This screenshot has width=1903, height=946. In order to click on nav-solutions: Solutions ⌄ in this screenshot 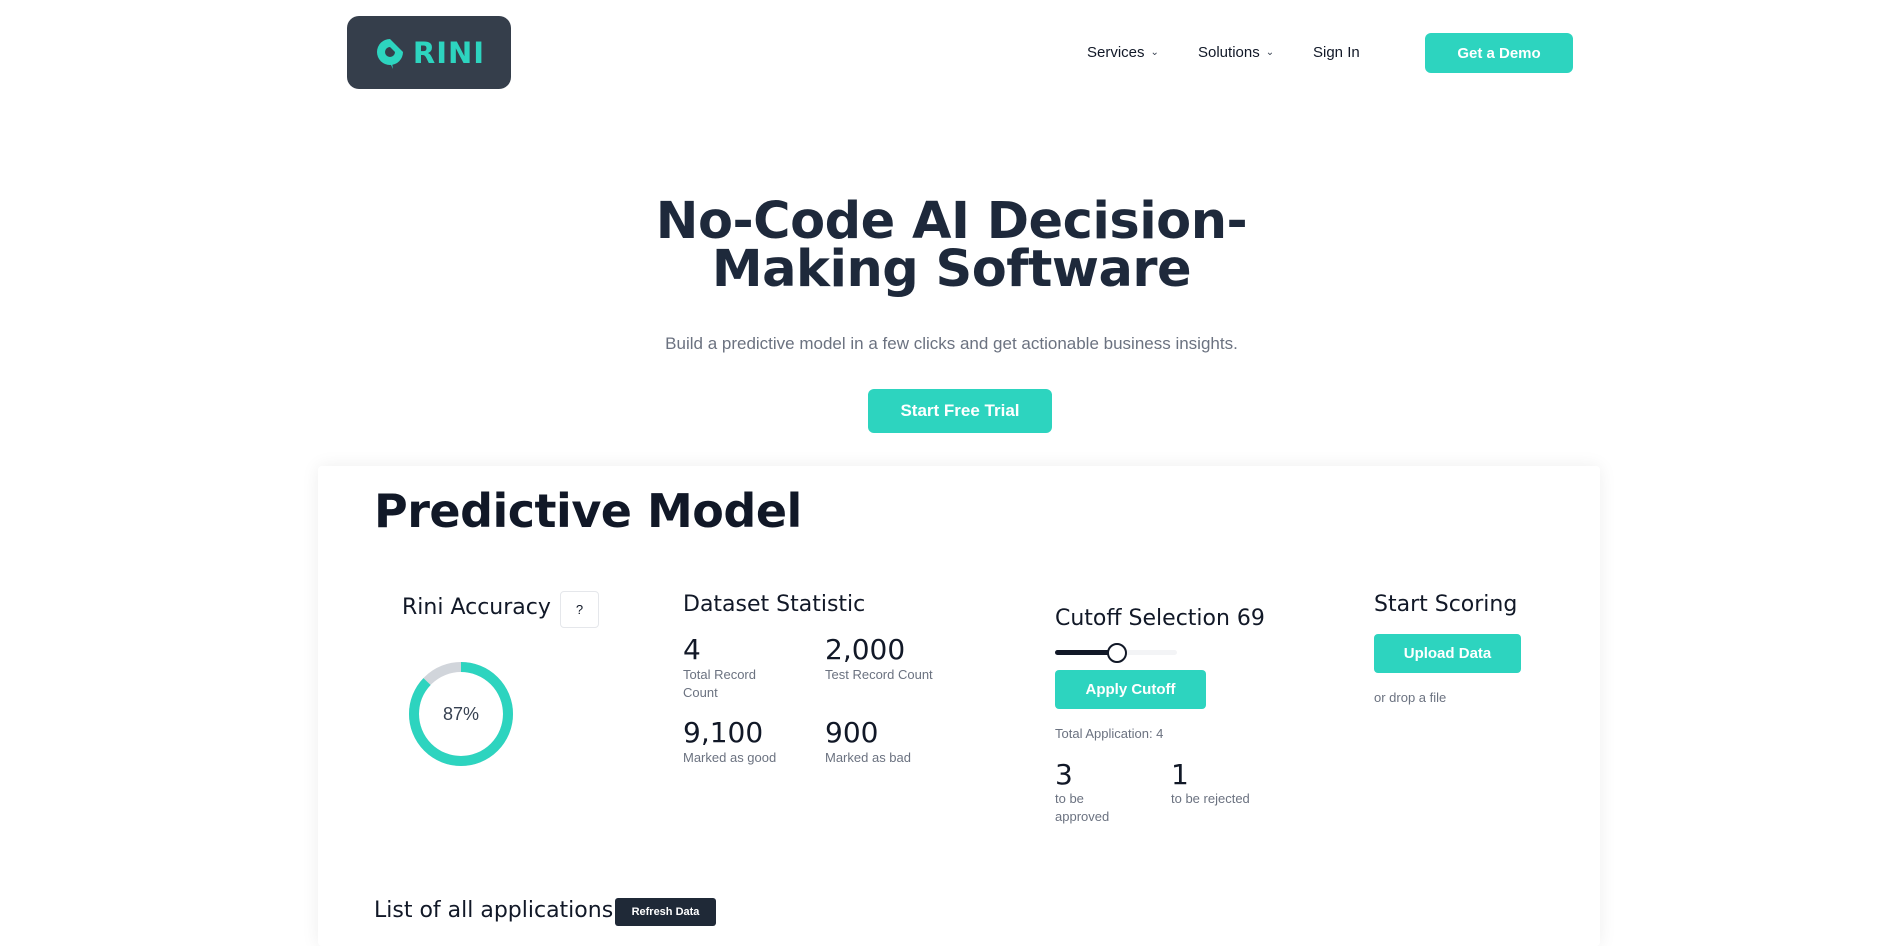, I will do `click(1236, 52)`.